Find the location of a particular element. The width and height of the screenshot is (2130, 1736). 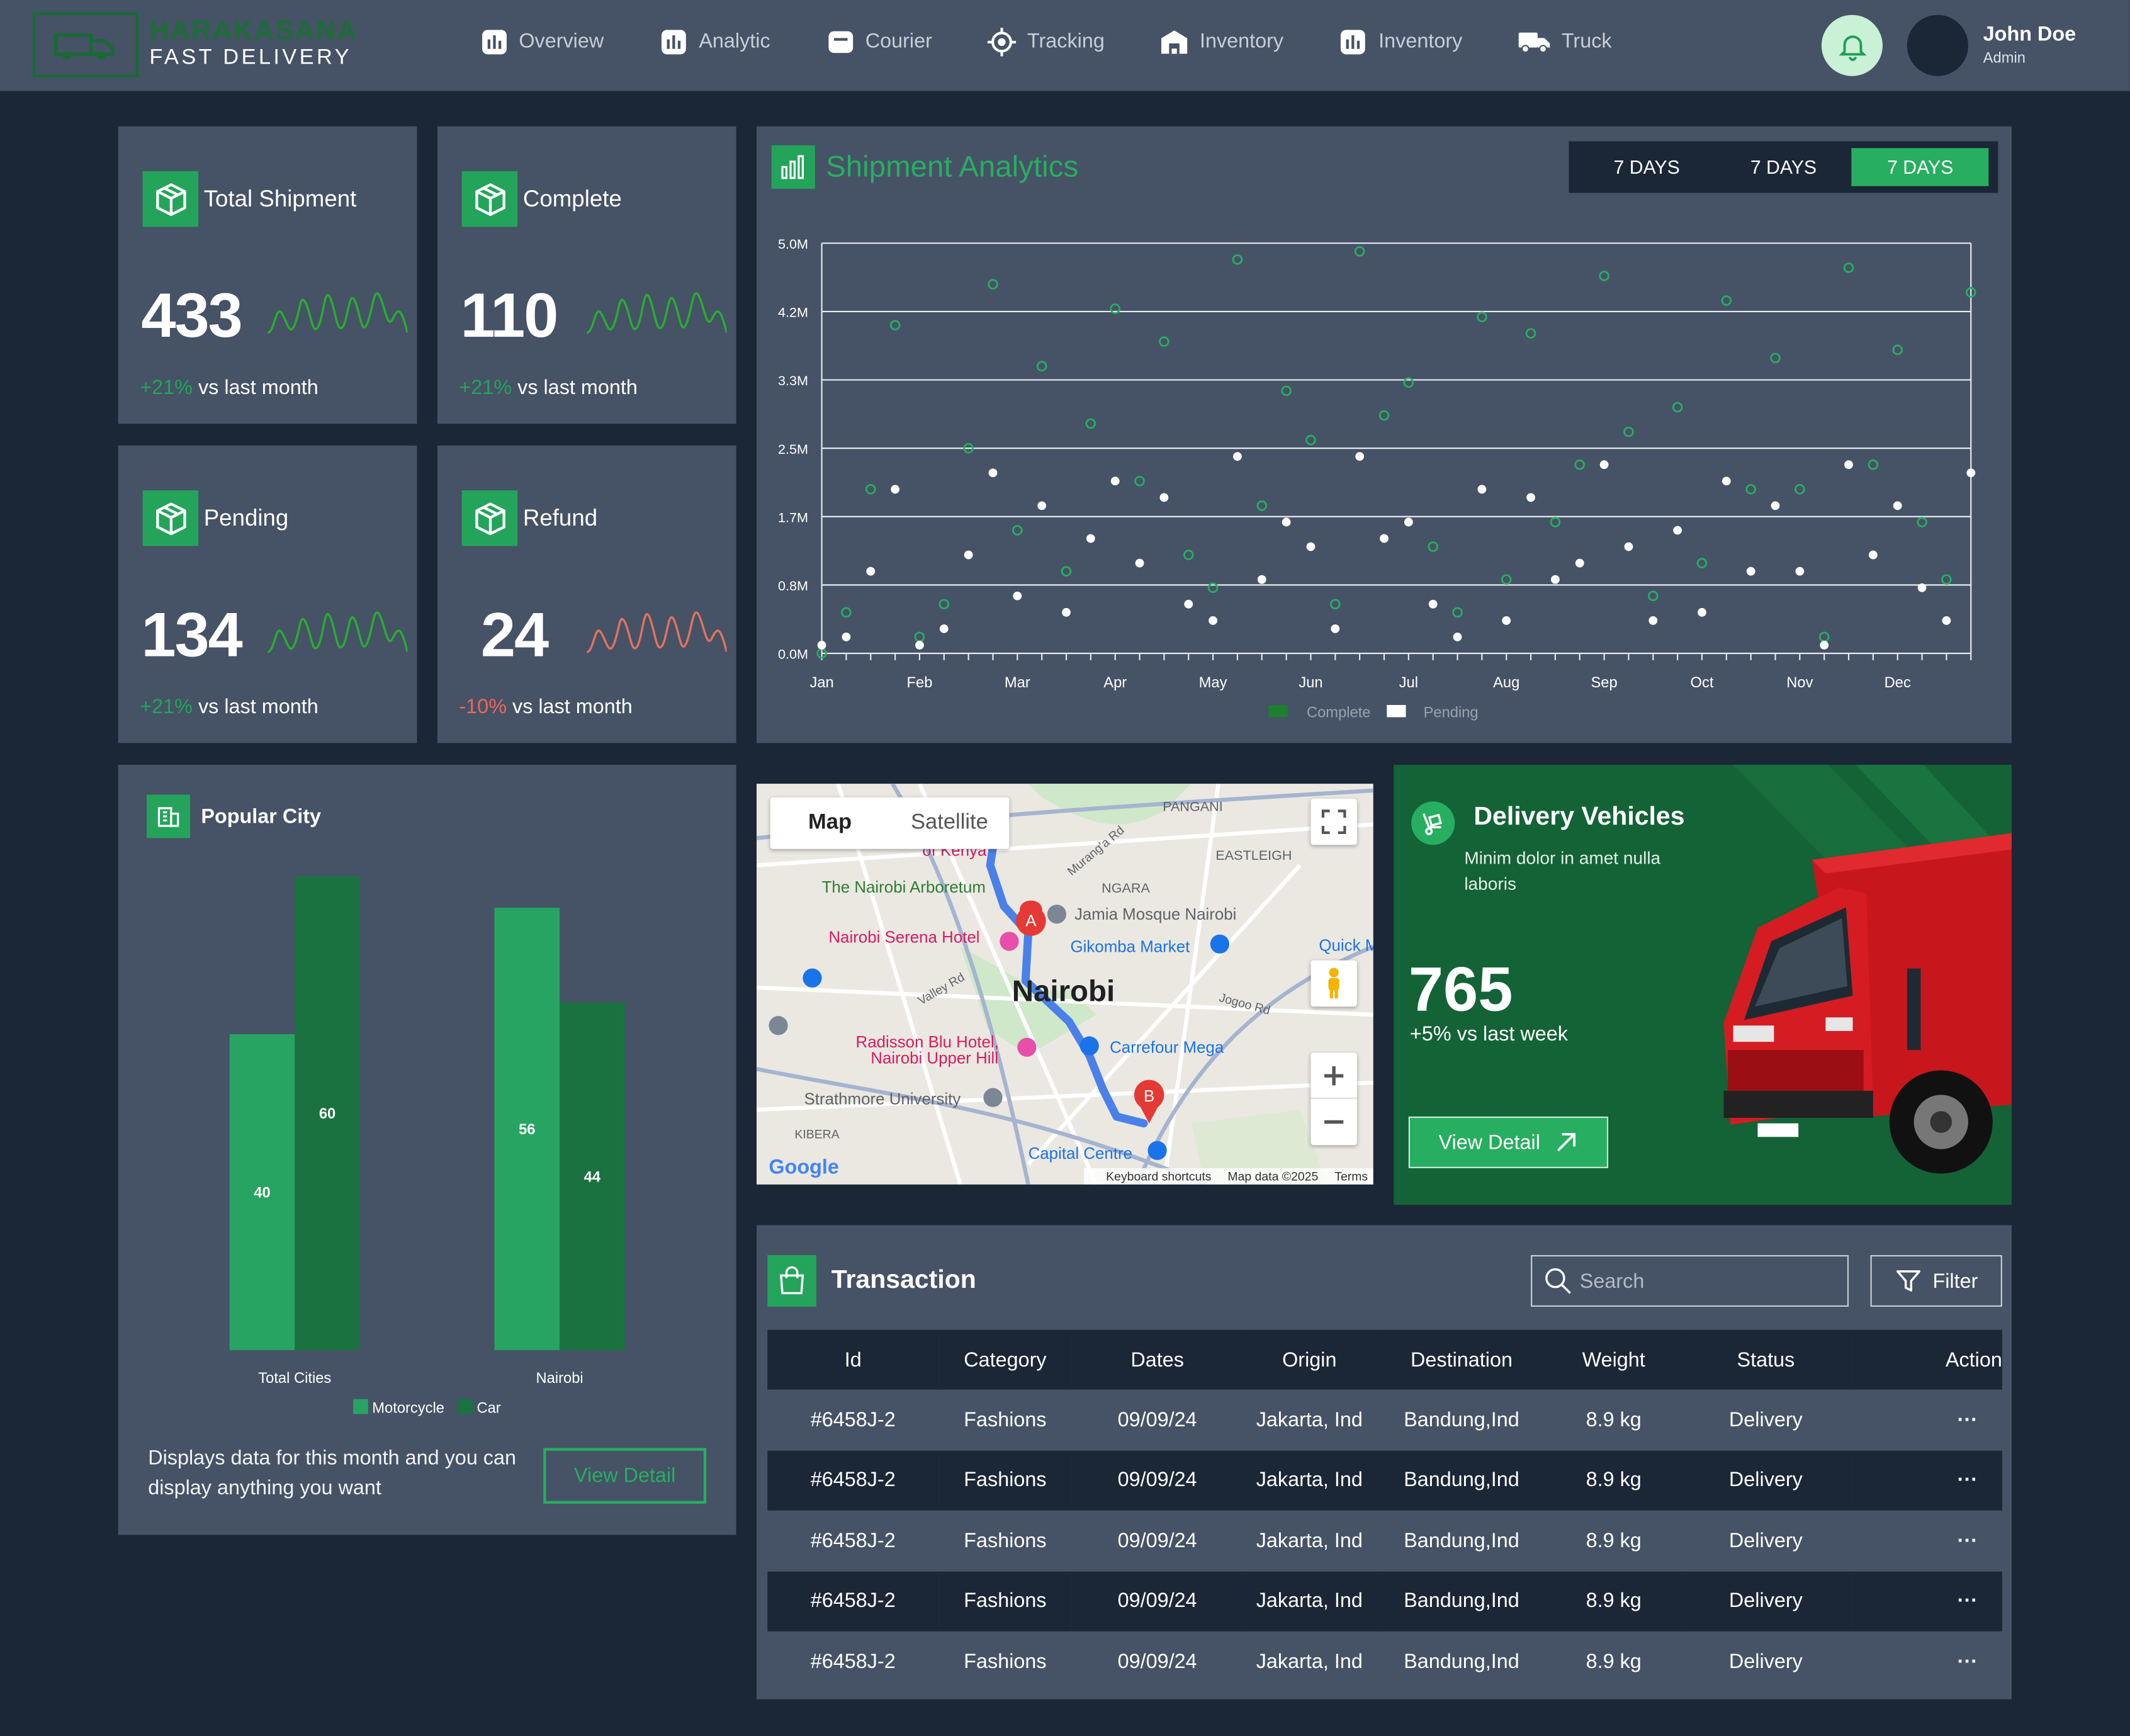

delivery-vehicles-view-detail-button: View Detail is located at coordinates (1509, 1142).